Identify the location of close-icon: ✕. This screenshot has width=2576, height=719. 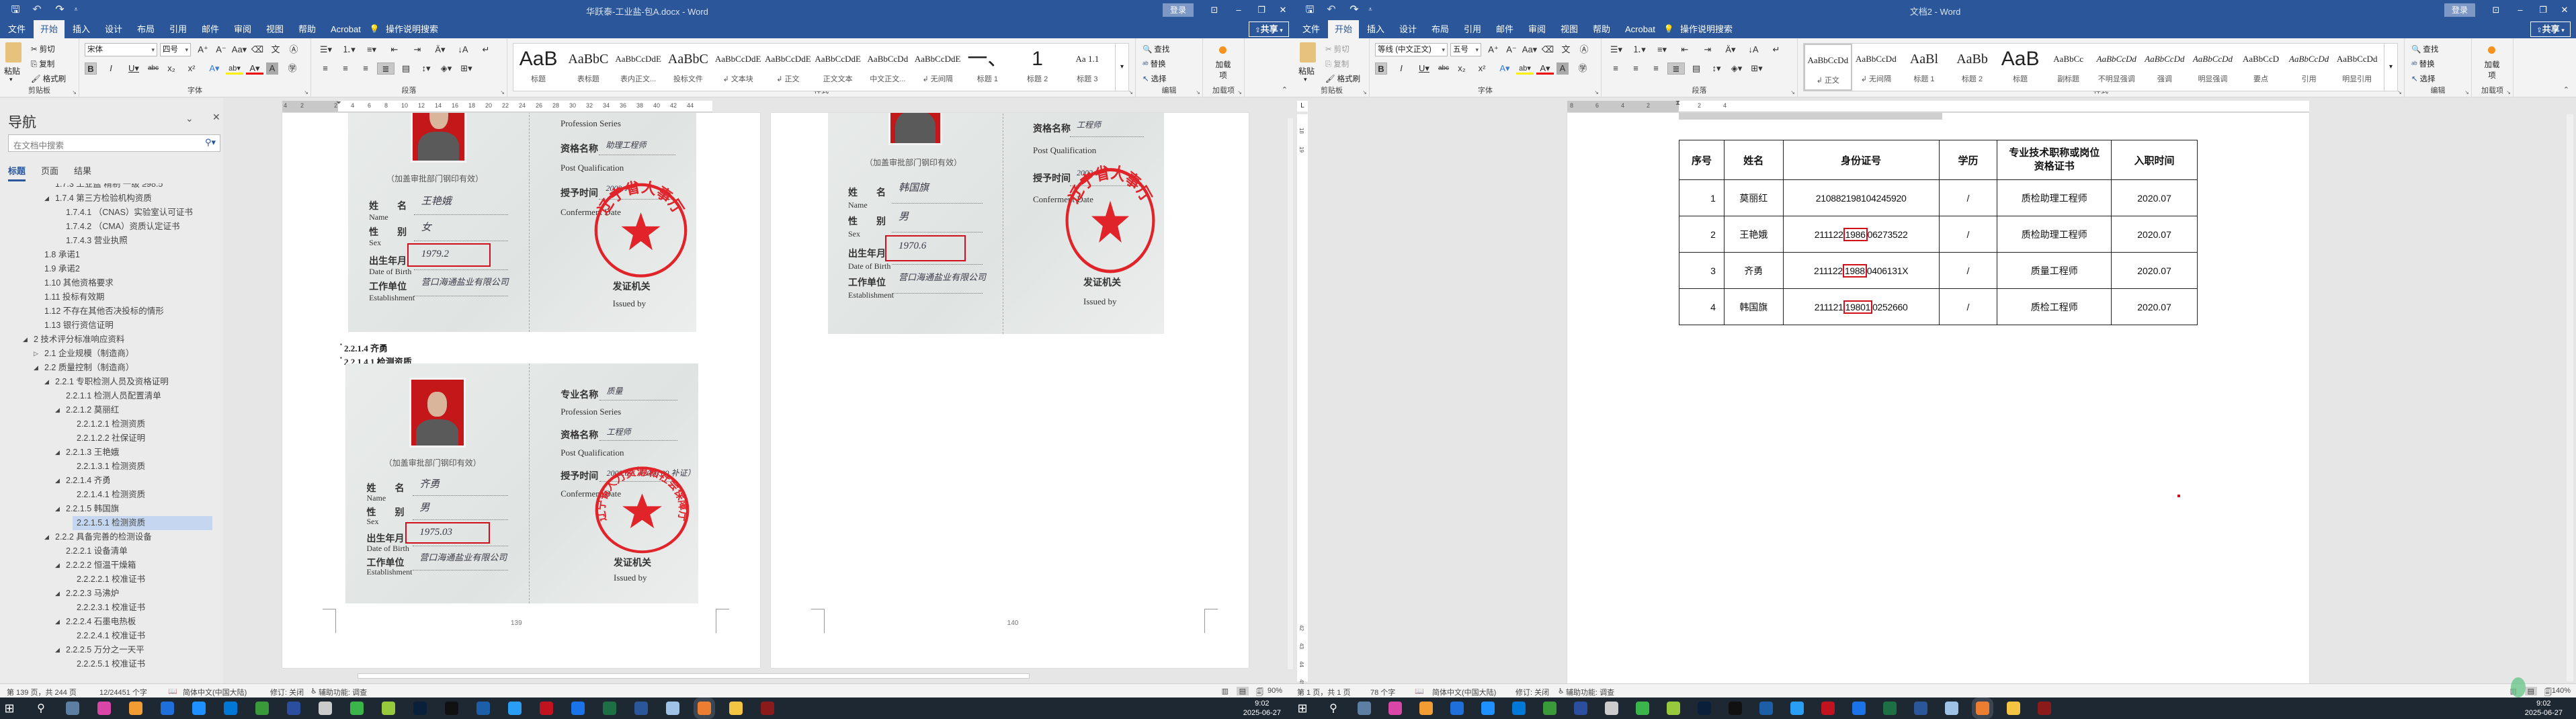
(2565, 10).